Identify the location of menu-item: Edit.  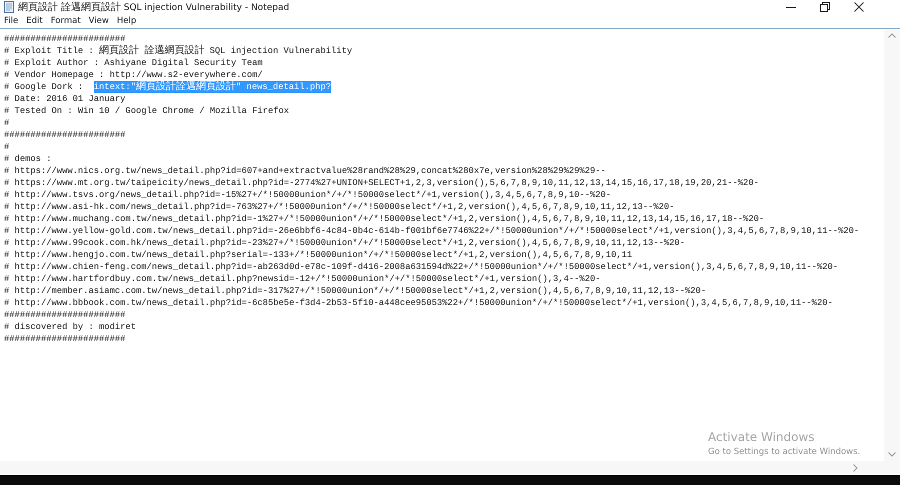
(34, 21).